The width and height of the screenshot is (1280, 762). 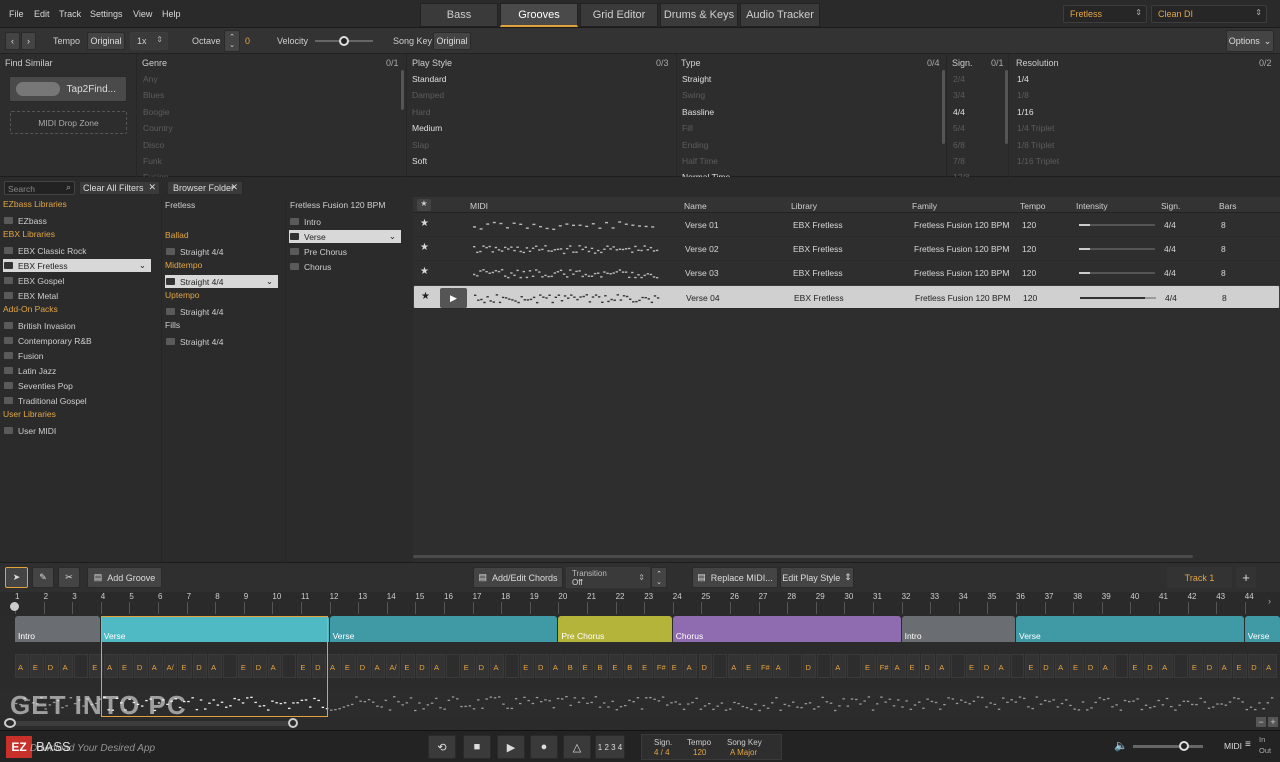 What do you see at coordinates (305, 221) in the screenshot?
I see `tree-item: Intro` at bounding box center [305, 221].